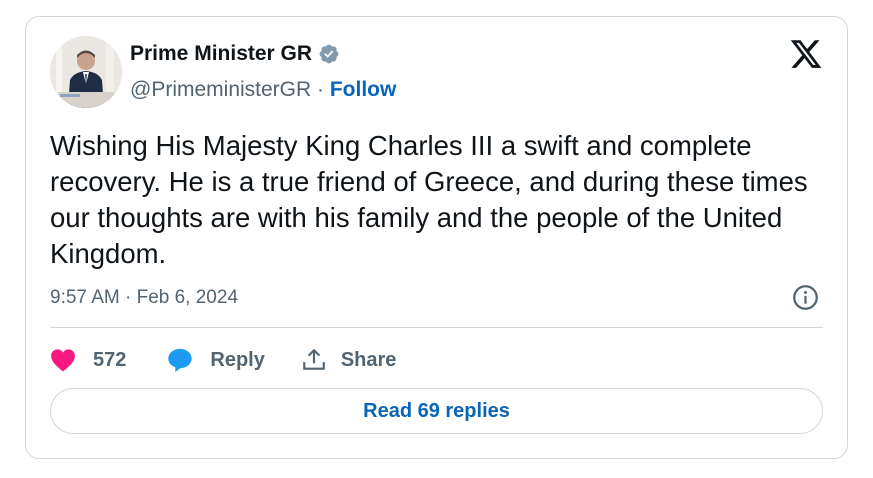  I want to click on x-logo-icon, so click(806, 54).